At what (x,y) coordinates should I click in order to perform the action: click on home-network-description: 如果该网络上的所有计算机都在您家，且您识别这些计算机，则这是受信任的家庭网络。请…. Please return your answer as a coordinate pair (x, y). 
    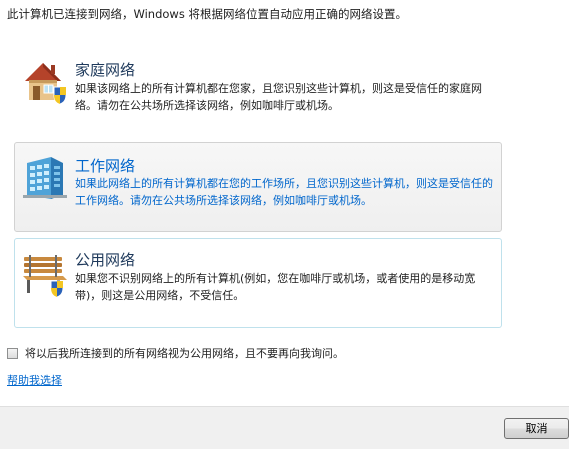
    Looking at the image, I should click on (278, 97).